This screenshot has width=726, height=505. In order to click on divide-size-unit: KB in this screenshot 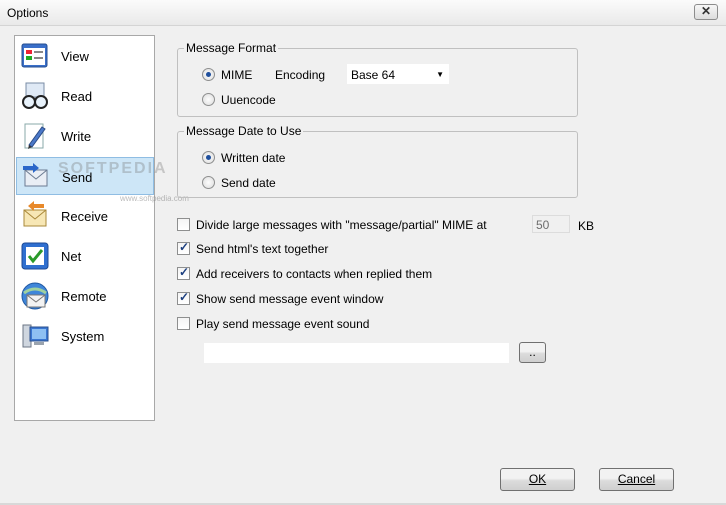, I will do `click(586, 226)`.